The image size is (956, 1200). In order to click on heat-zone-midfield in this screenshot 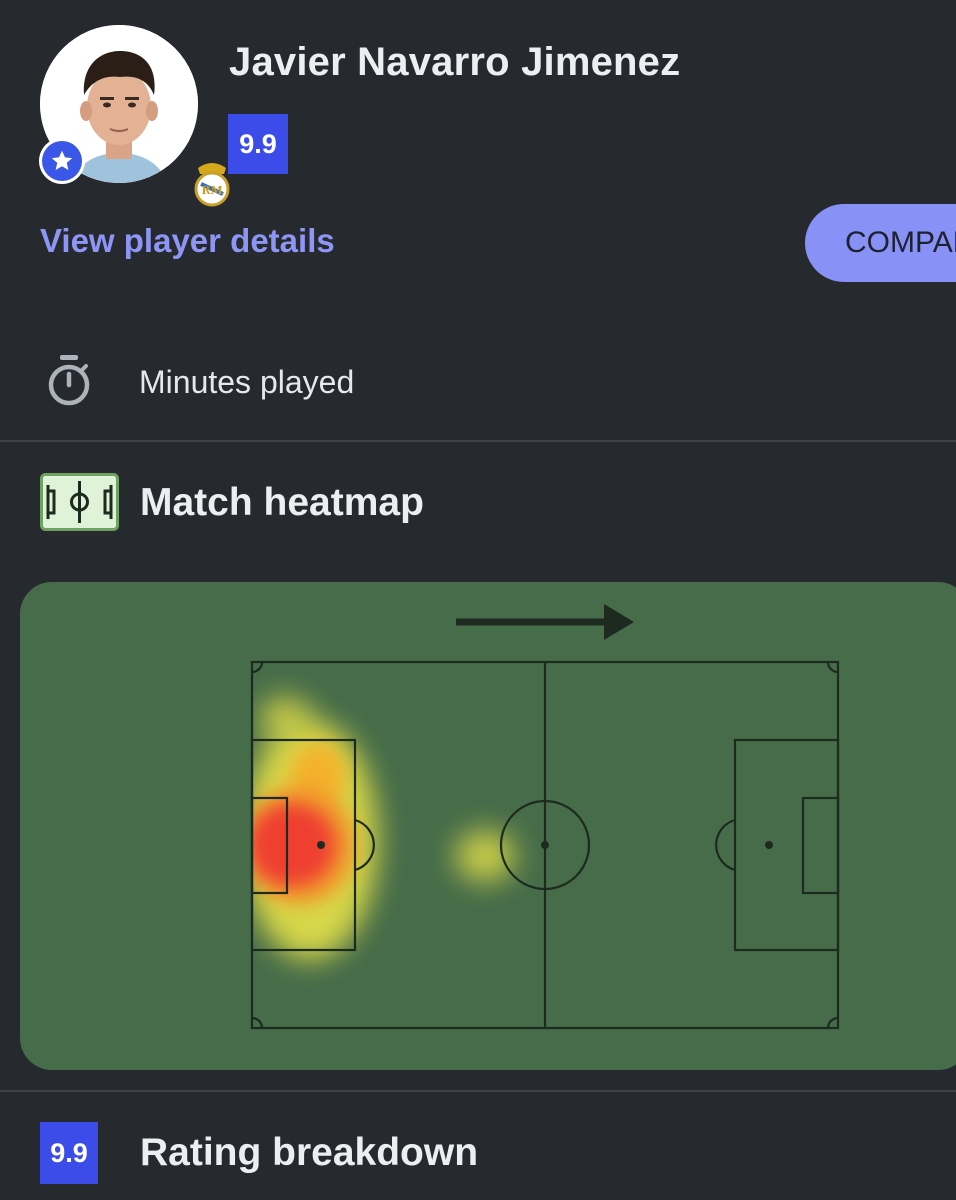, I will do `click(485, 856)`.